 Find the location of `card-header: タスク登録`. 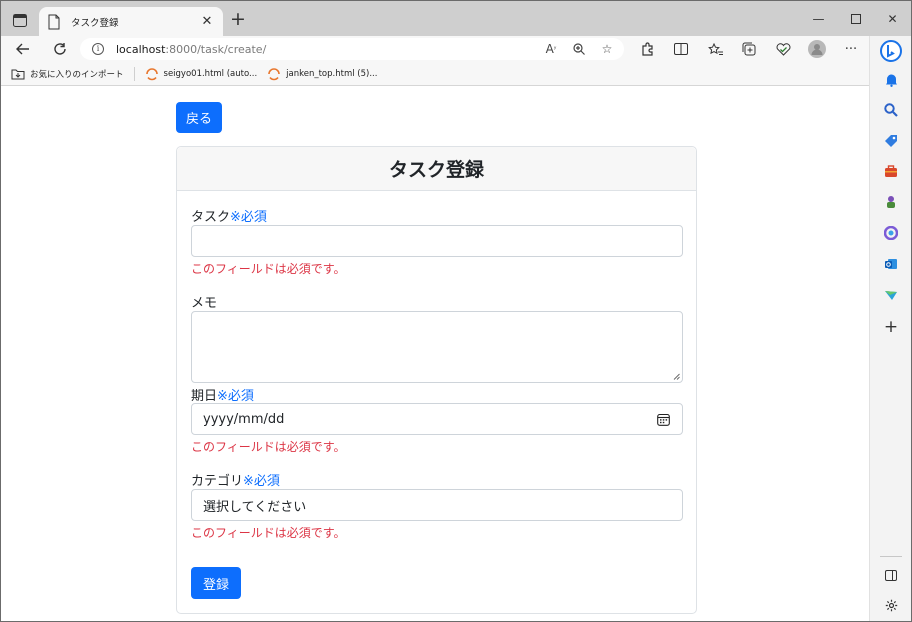

card-header: タスク登録 is located at coordinates (436, 169).